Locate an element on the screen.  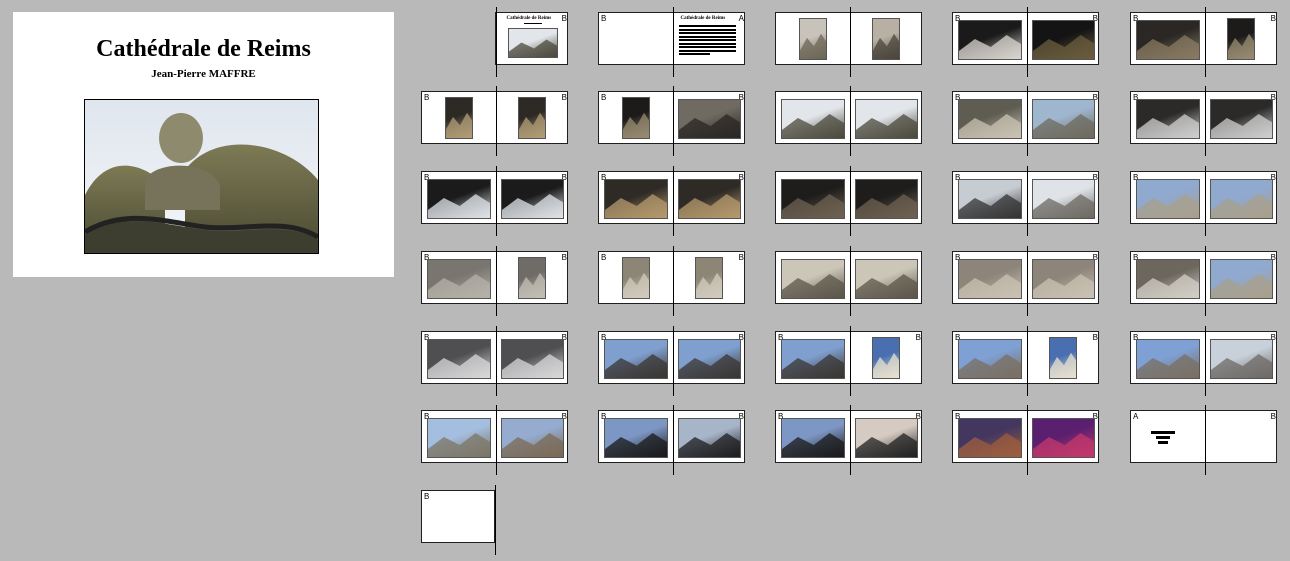
text-line is located at coordinates (707, 26).